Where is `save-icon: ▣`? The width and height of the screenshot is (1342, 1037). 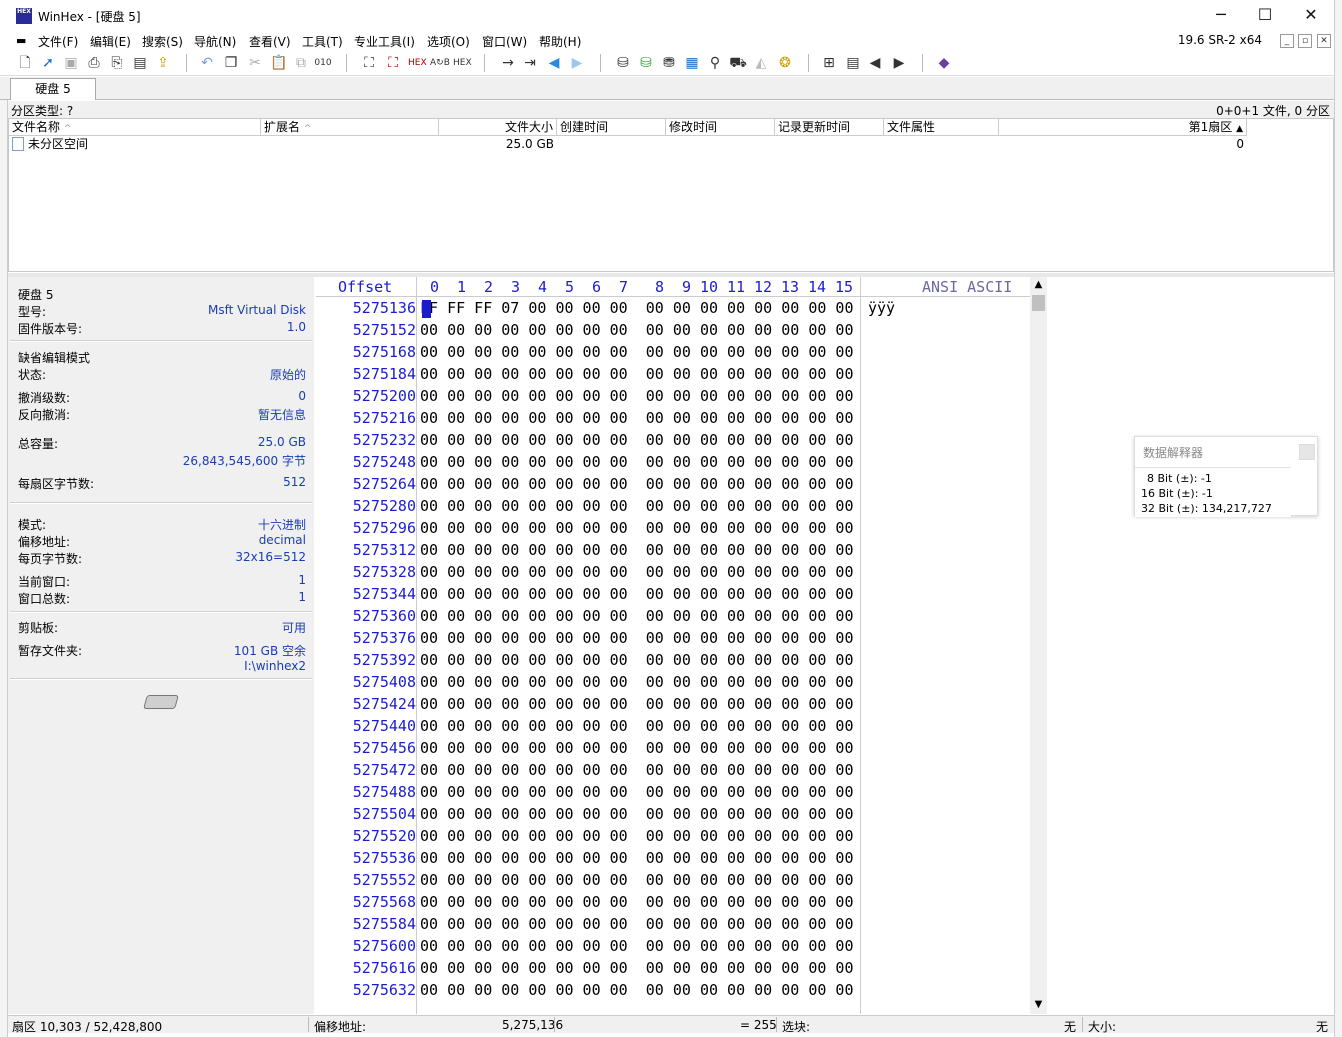 save-icon: ▣ is located at coordinates (71, 63).